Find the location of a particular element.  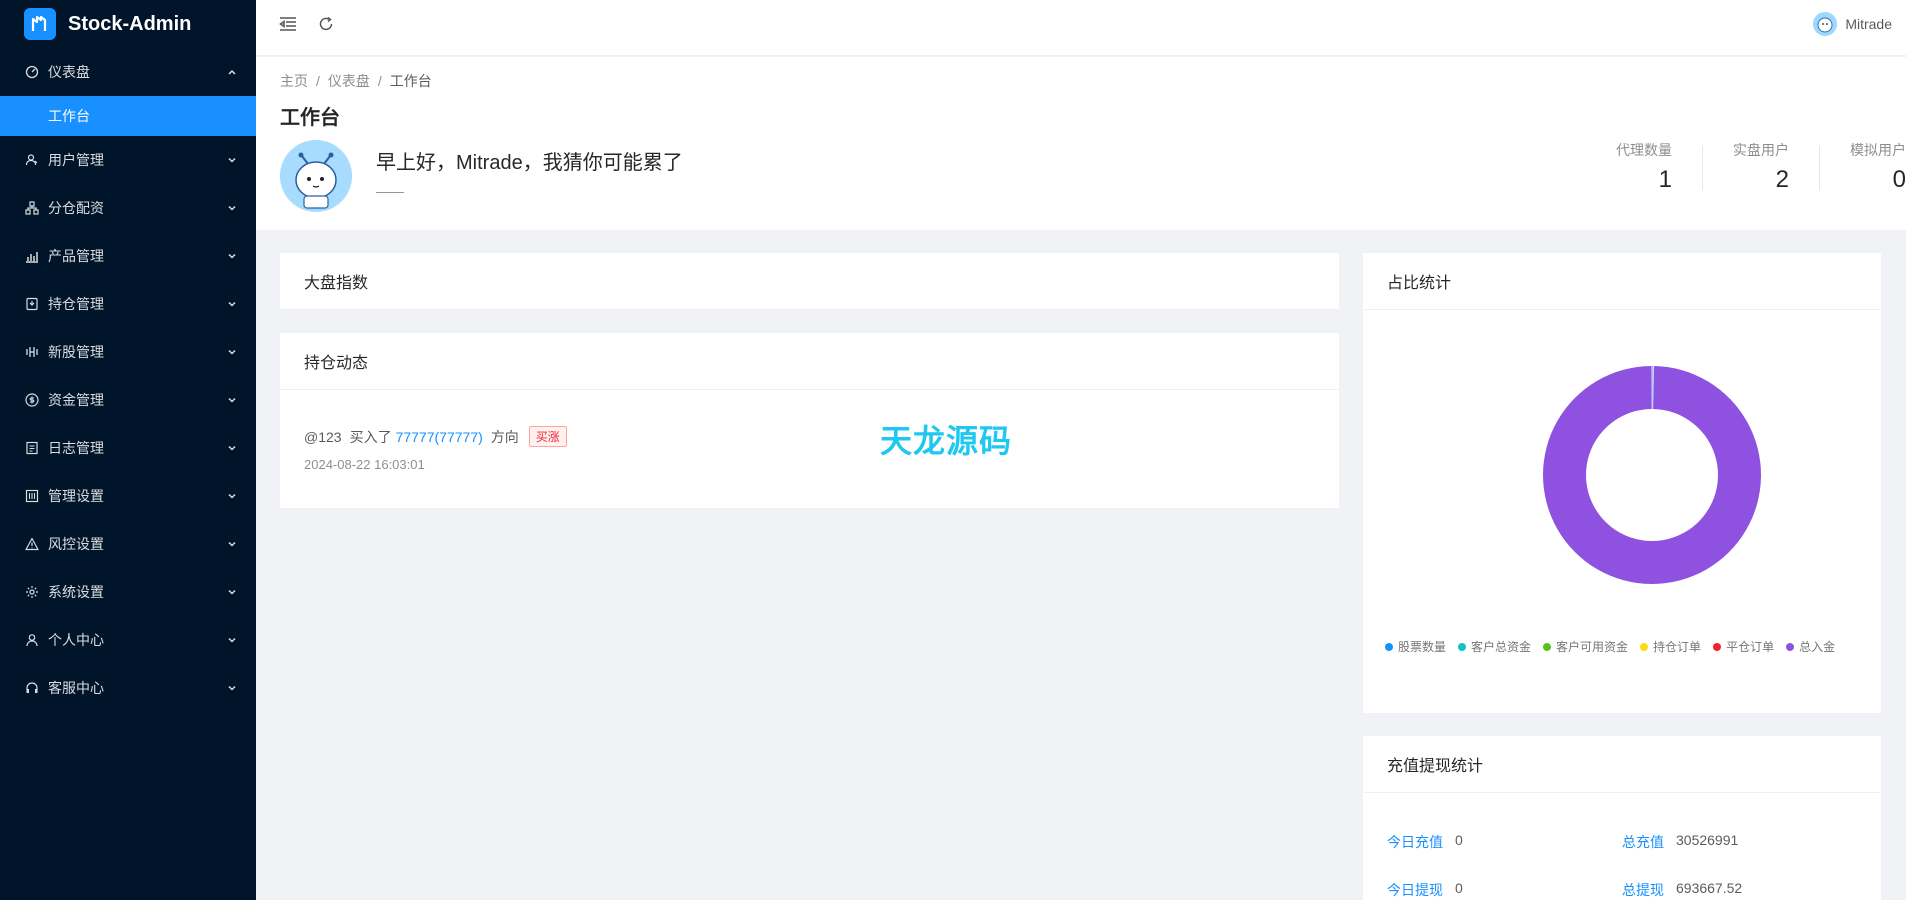

sidebar-item-label: 持仓管理 is located at coordinates (76, 304).